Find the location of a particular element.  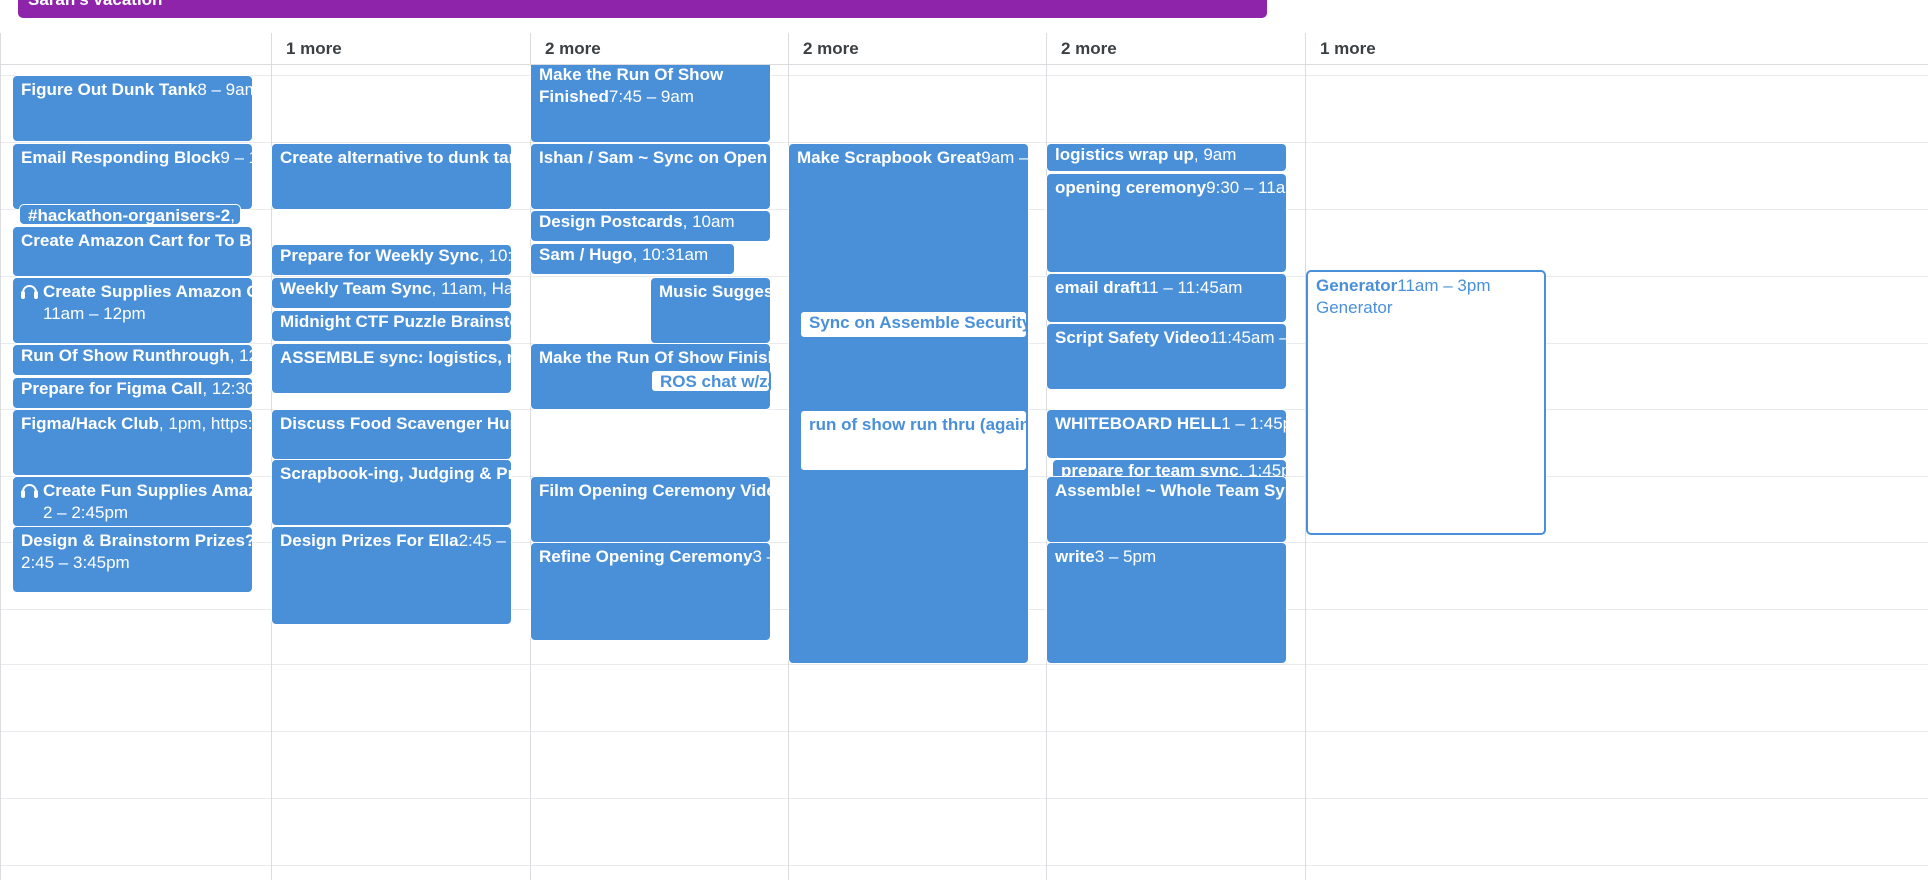

calendar-event-prepare-for-figma-call: Prepare for Figma Call12:30pm is located at coordinates (132, 393).